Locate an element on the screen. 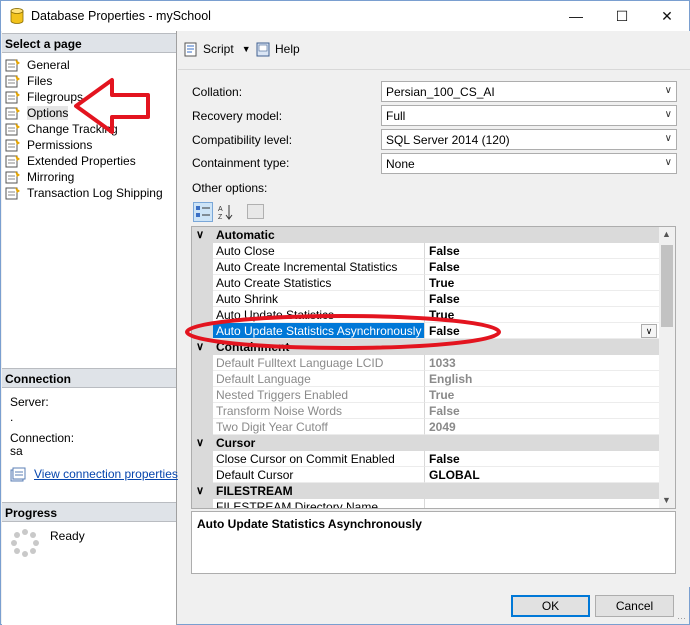  recovery-model-value: Full is located at coordinates (396, 116).